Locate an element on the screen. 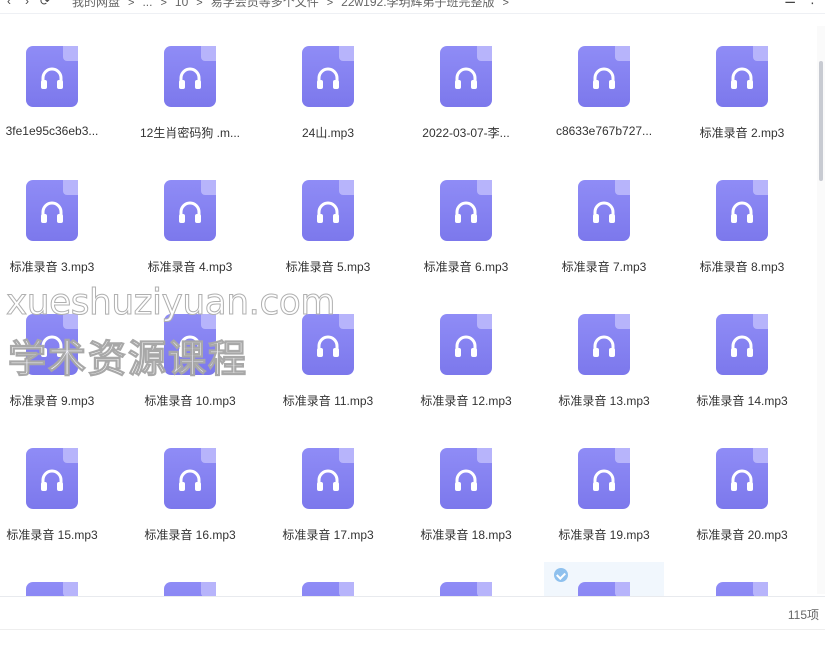 Image resolution: width=825 pixels, height=653 pixels. sort-icon: ☰ is located at coordinates (790, 3).